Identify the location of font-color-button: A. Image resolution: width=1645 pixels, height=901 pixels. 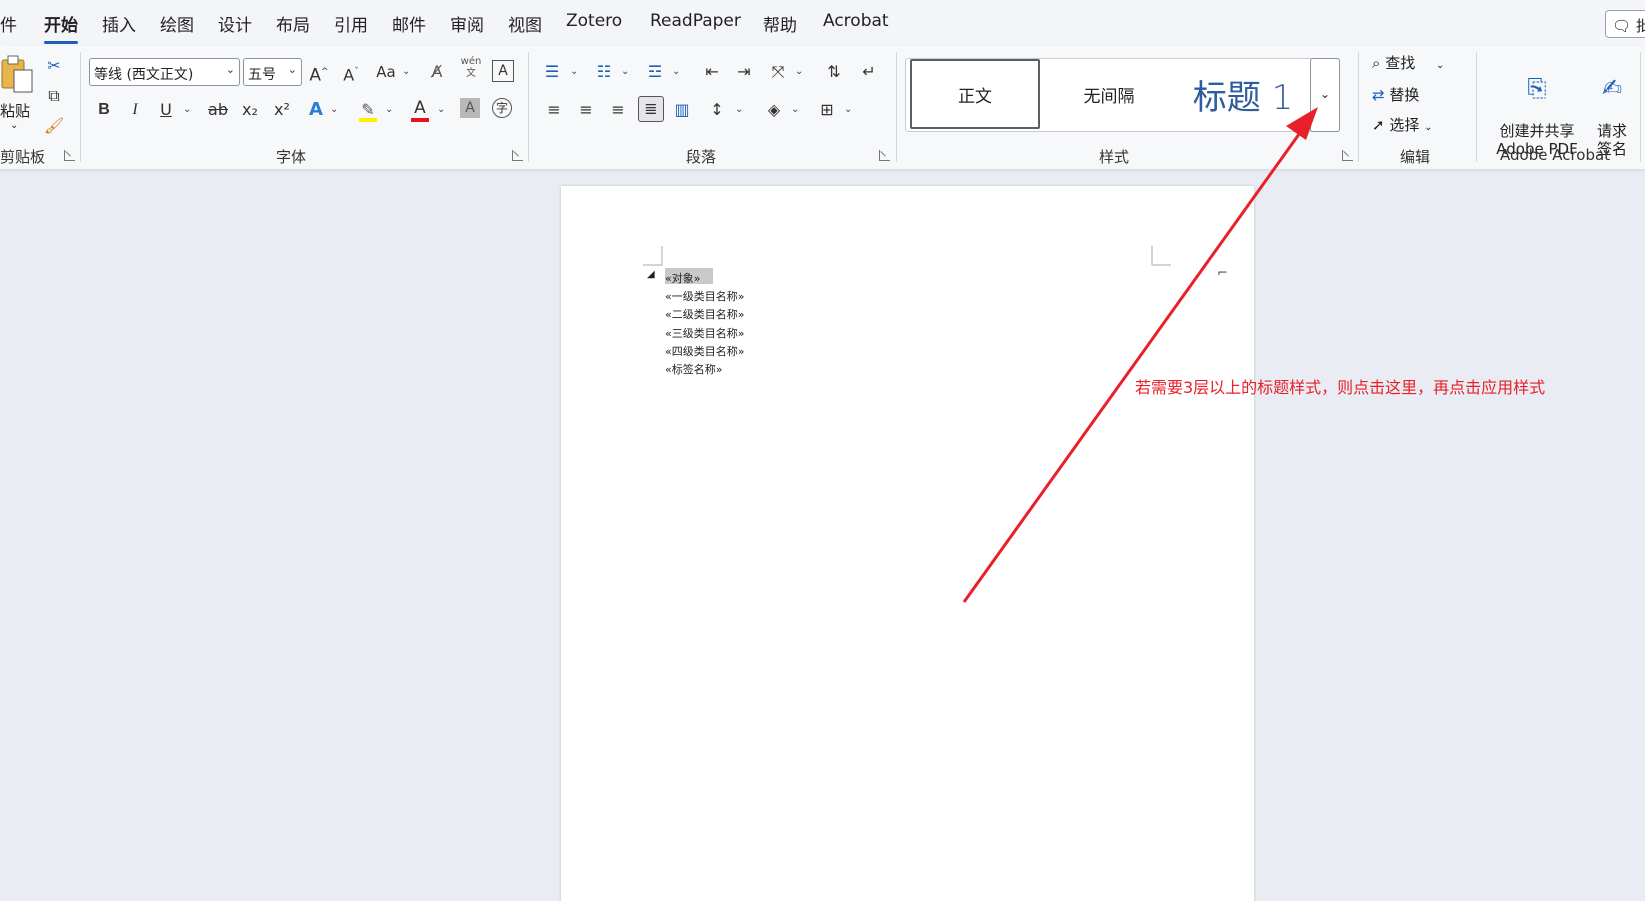
(420, 109).